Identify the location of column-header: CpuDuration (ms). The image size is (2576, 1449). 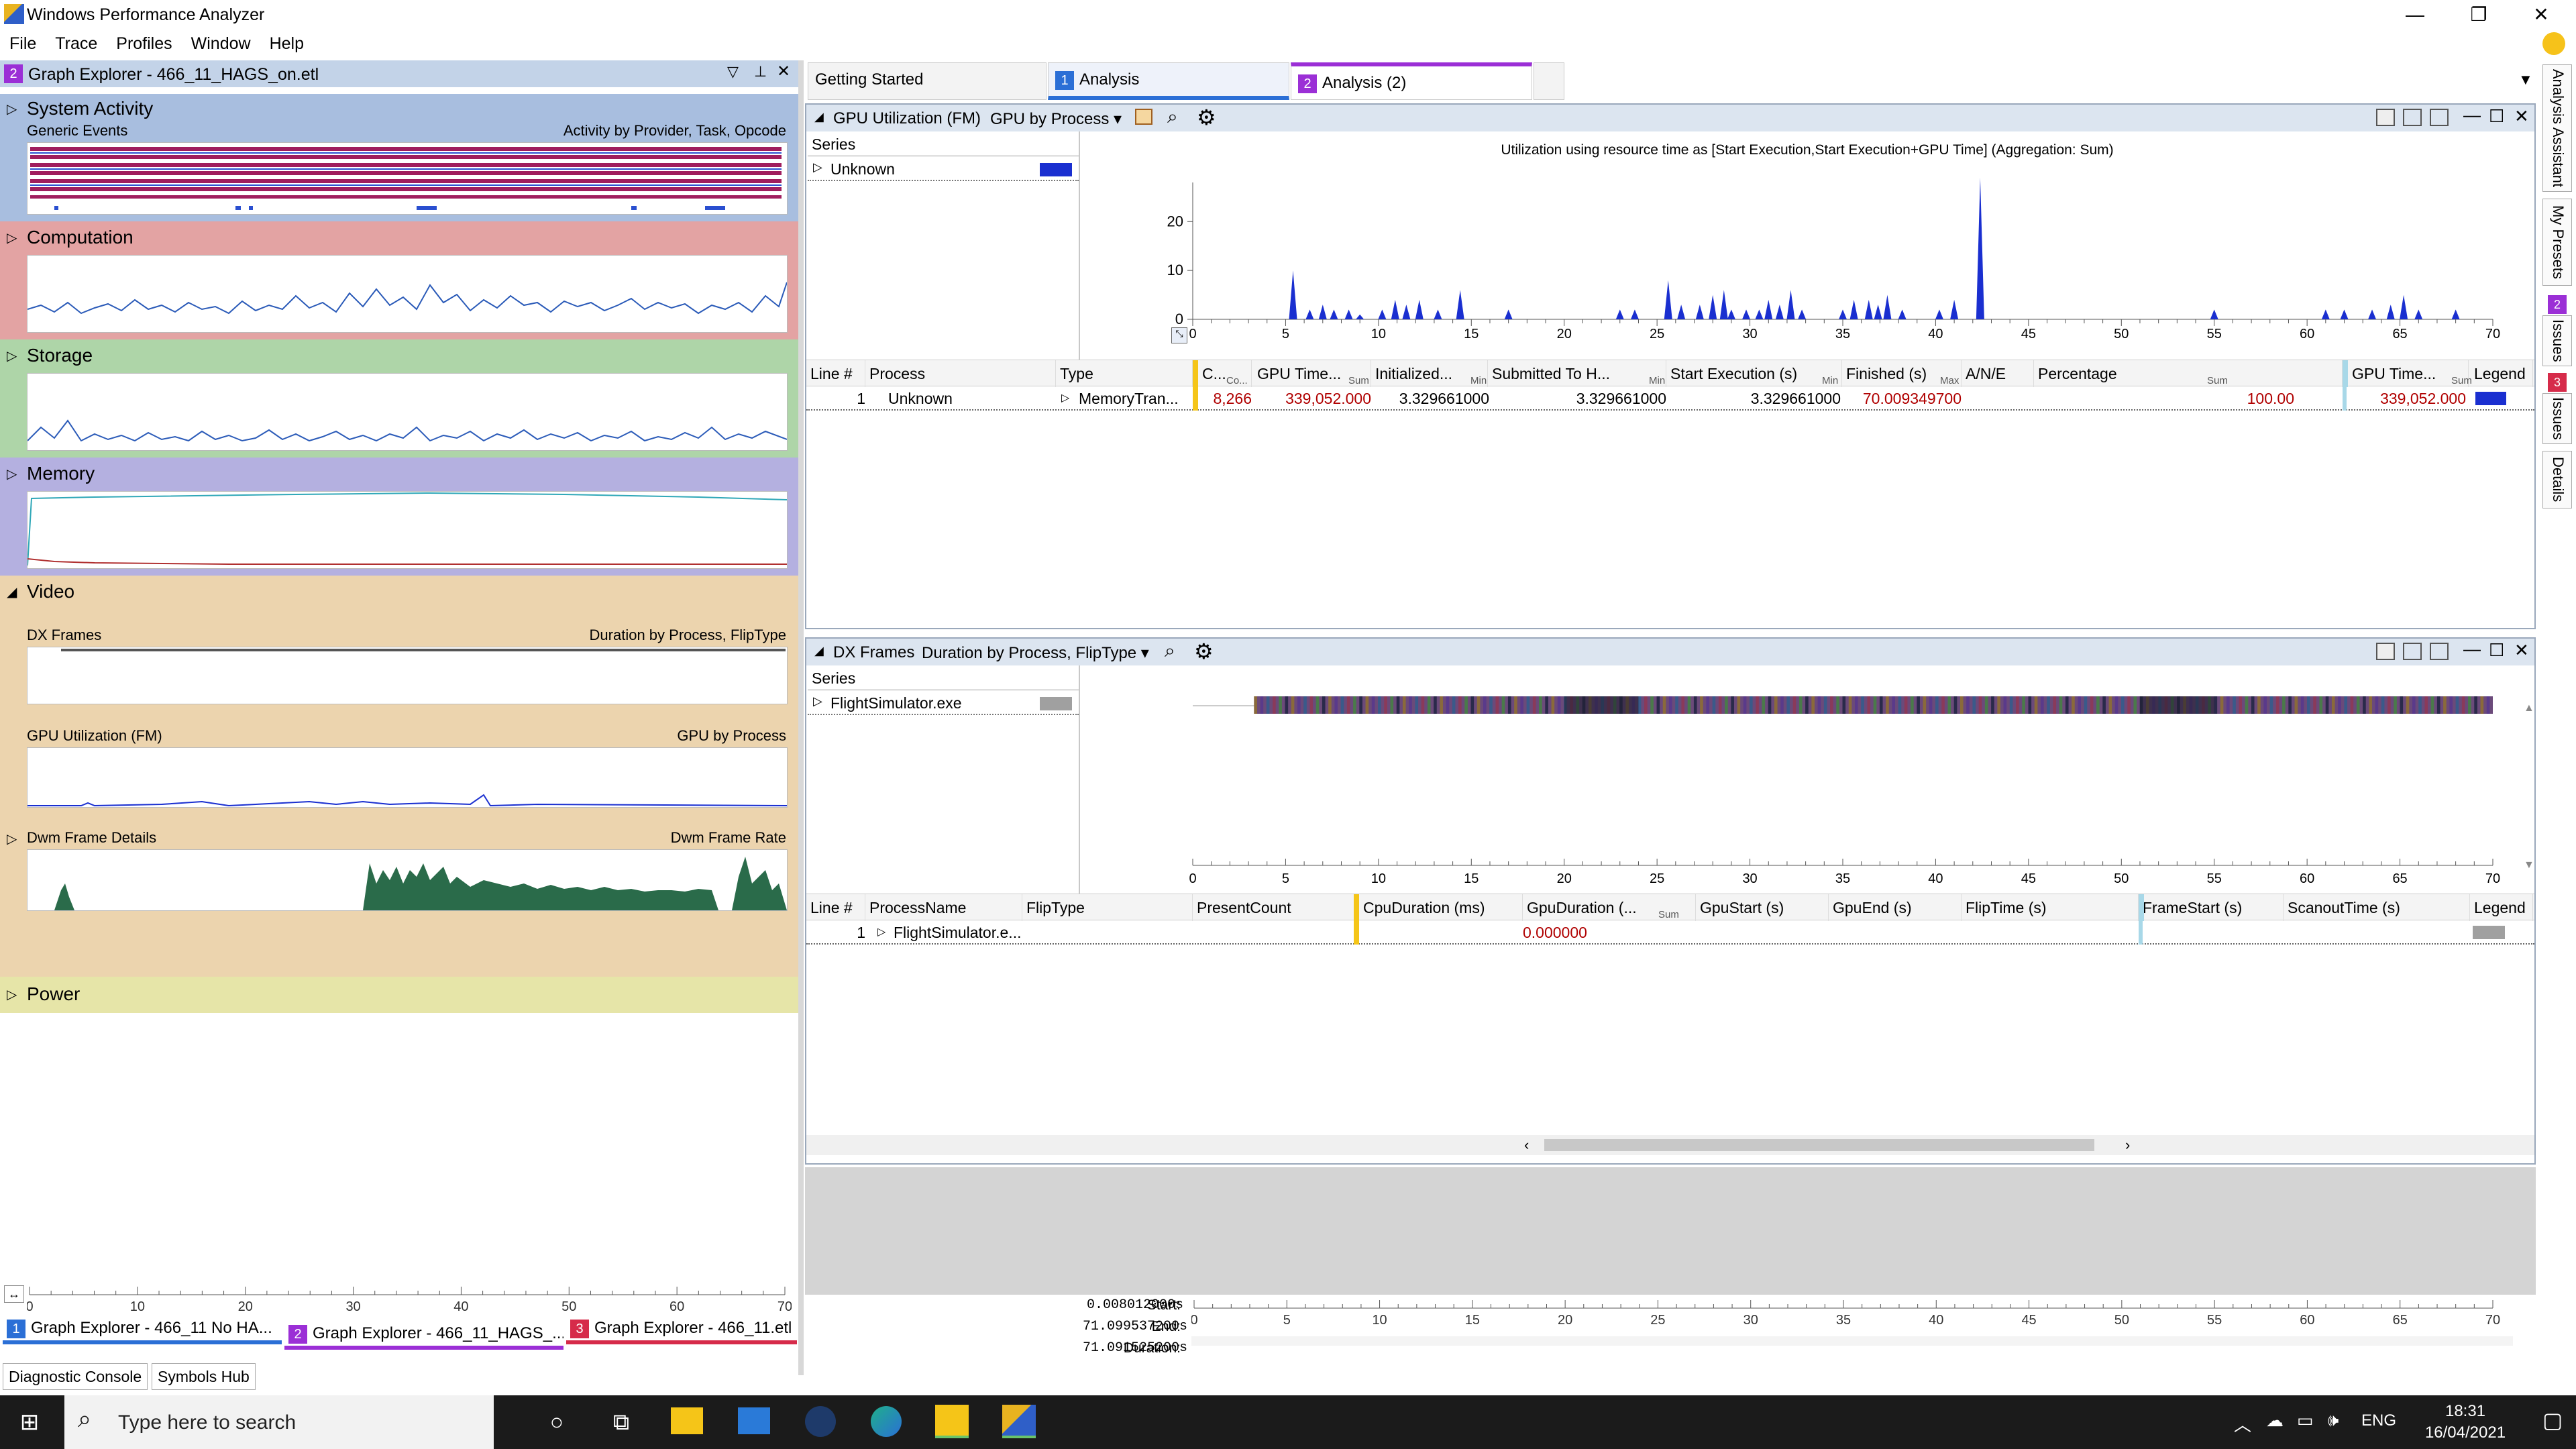
(1441, 907).